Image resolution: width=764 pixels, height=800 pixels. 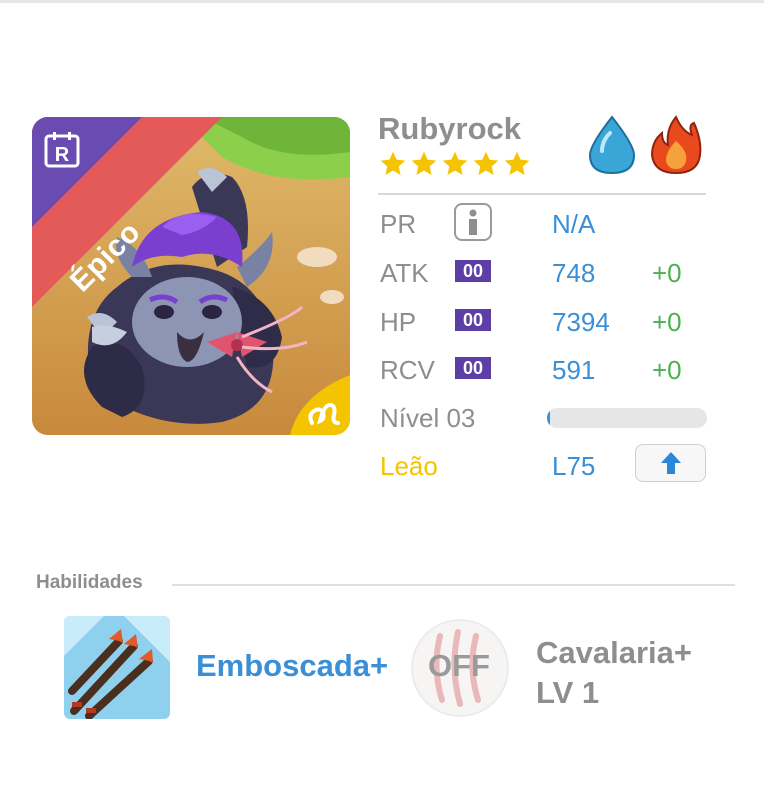 I want to click on active-skill-name: Emboscada+, so click(x=292, y=666).